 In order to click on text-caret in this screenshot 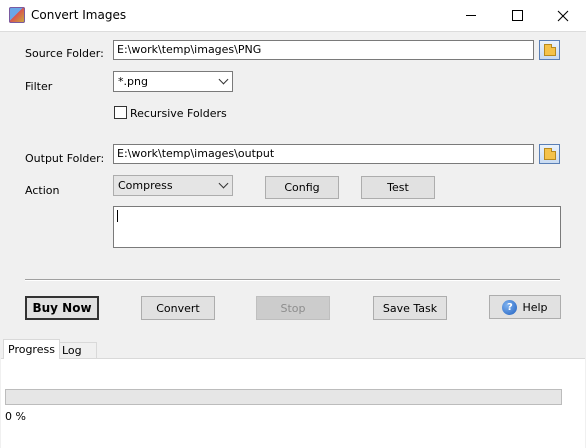, I will do `click(117, 216)`.